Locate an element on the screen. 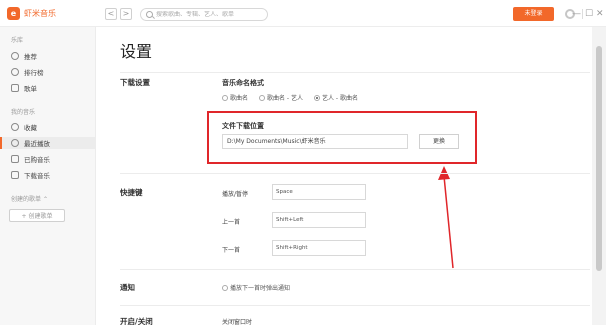 The image size is (606, 325). search-input is located at coordinates (206, 14).